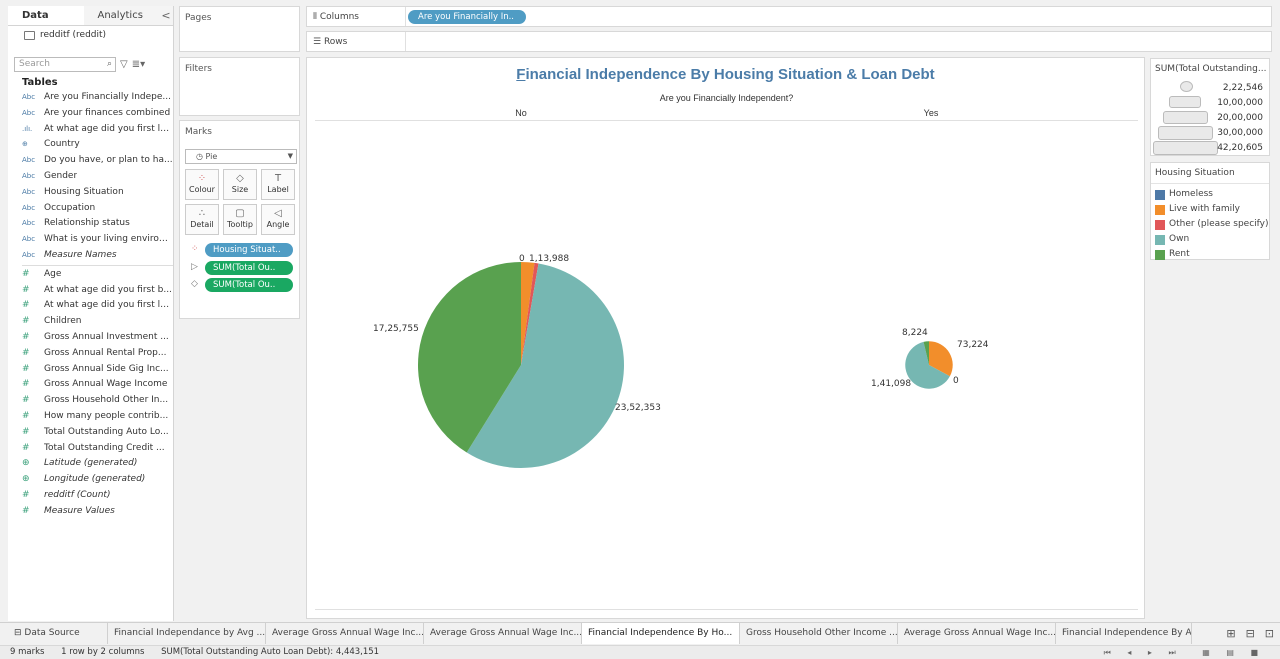  I want to click on search-row: Search ⌕ ▽ ≣▾, so click(90, 64).